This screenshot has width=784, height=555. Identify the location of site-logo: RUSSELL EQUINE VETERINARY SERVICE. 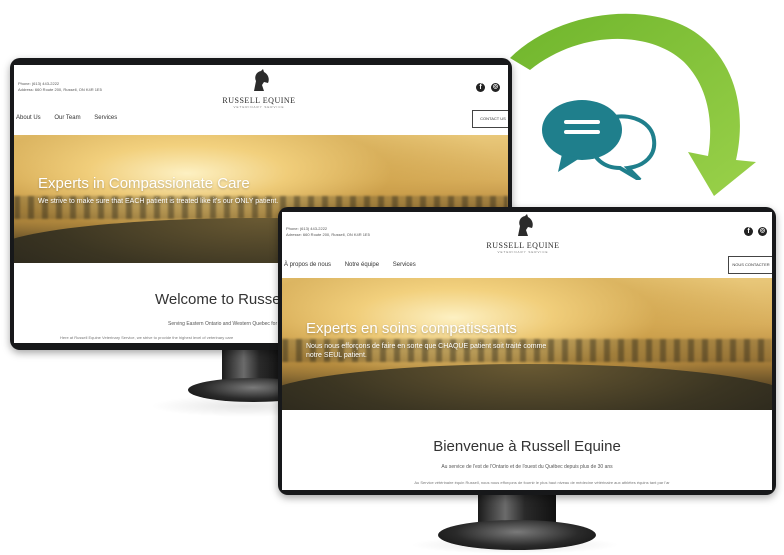
(523, 234).